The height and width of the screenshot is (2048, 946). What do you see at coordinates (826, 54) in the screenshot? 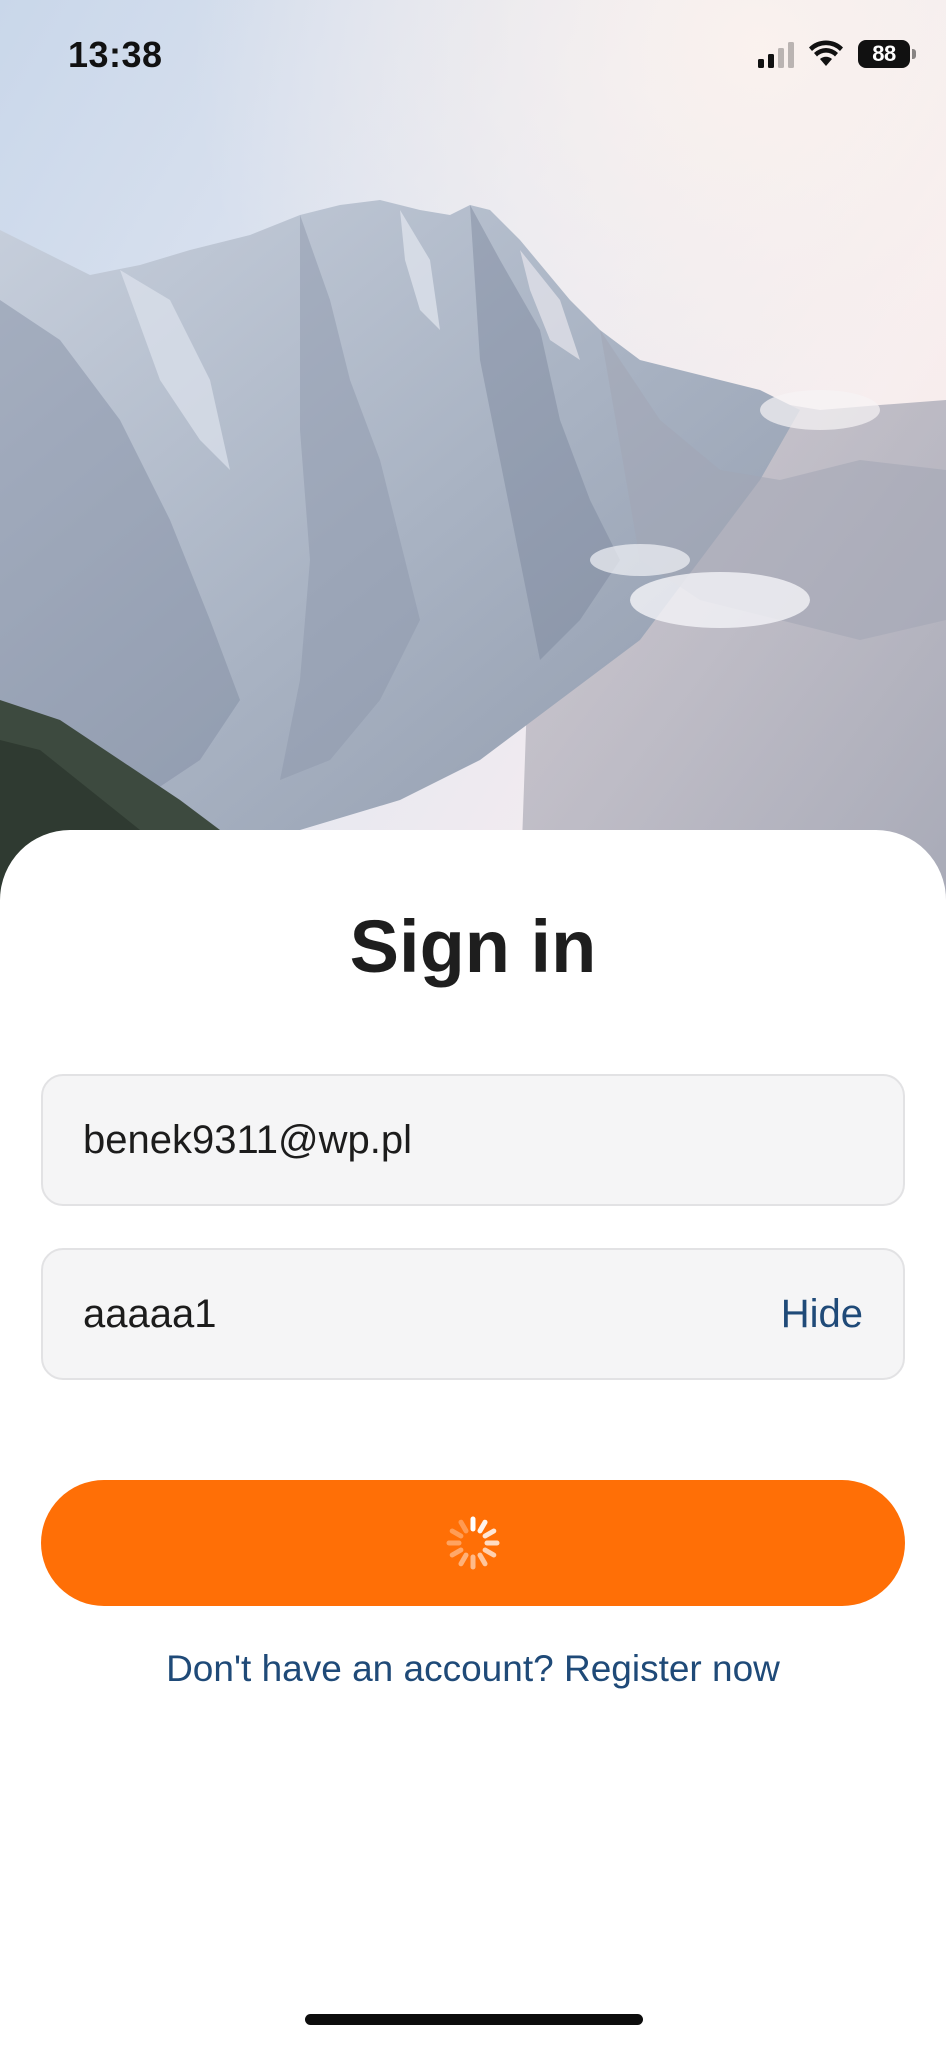
I see `wifi-icon` at bounding box center [826, 54].